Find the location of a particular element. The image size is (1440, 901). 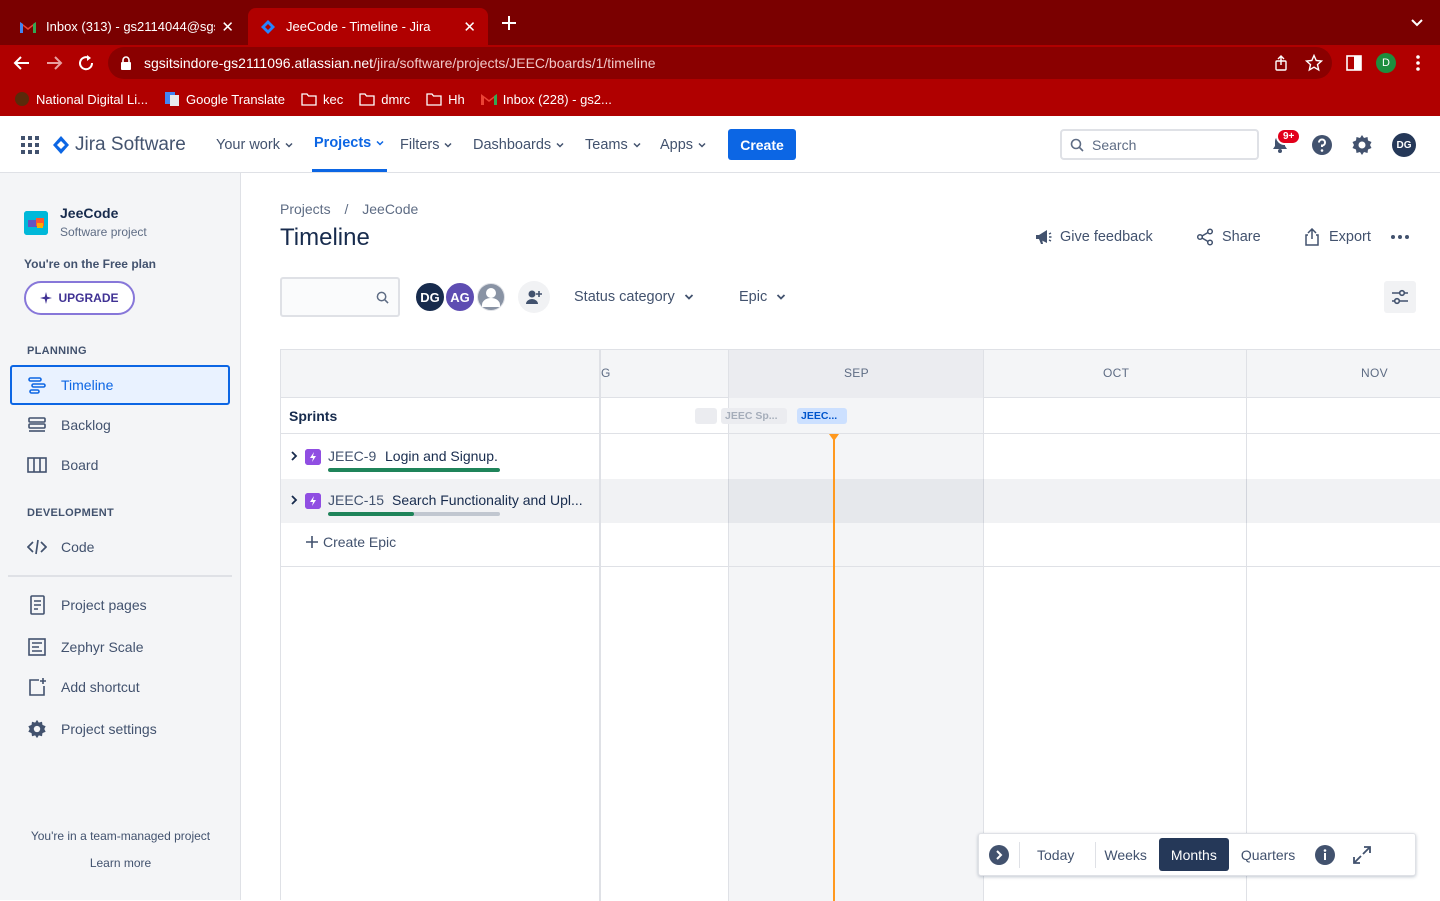

browser-menu-icon is located at coordinates (1418, 63).